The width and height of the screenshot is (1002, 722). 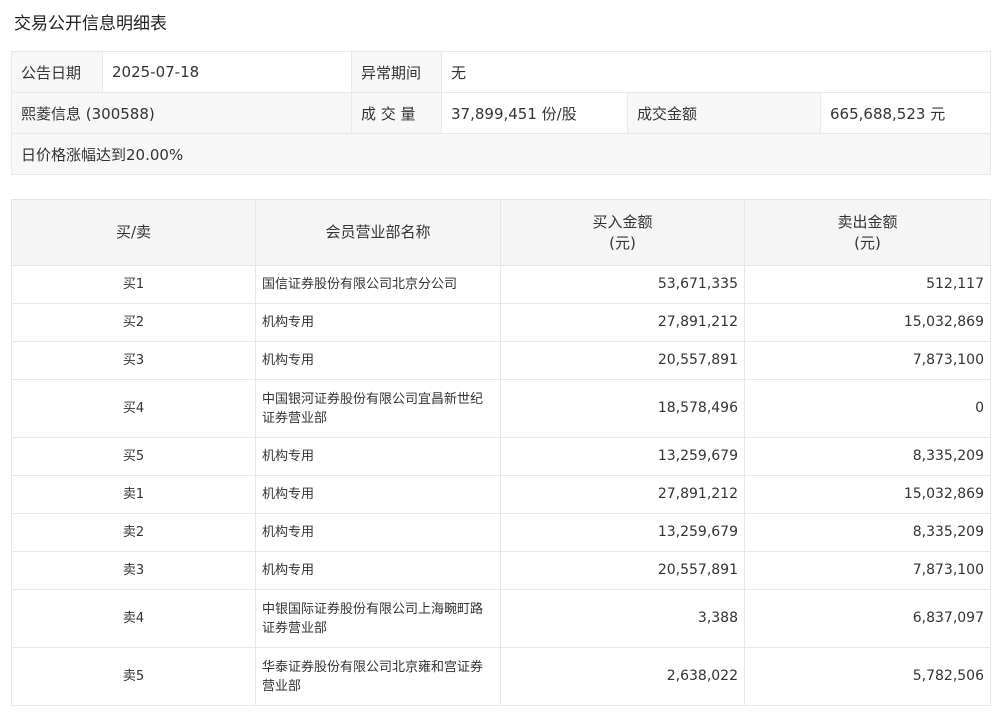 What do you see at coordinates (396, 72) in the screenshot?
I see `abnormal-period-label: 异常期间` at bounding box center [396, 72].